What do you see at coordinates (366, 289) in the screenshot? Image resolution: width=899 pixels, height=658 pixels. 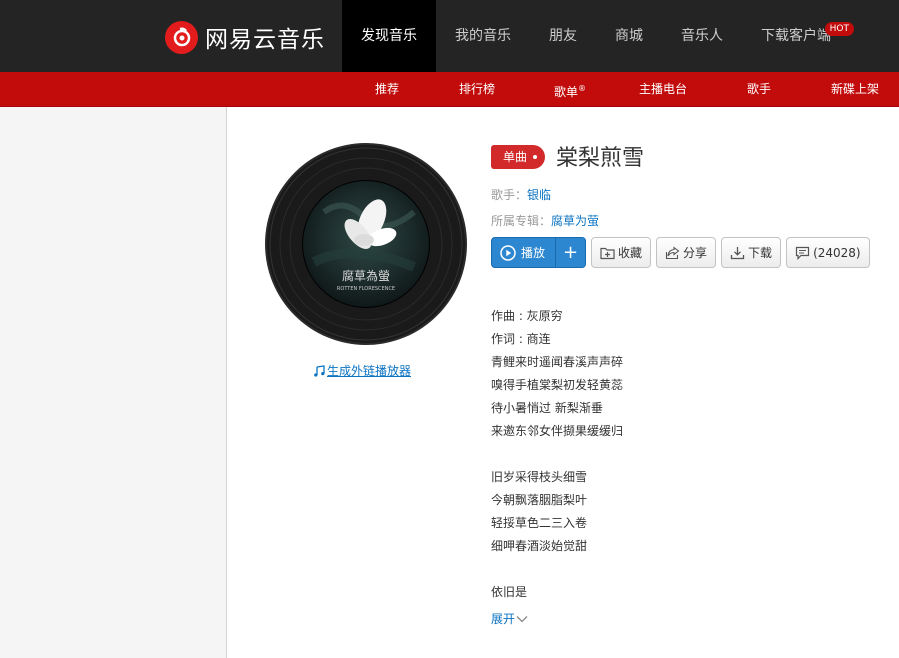 I see `cover-subtitle: ROTTEN FLORESCENCE` at bounding box center [366, 289].